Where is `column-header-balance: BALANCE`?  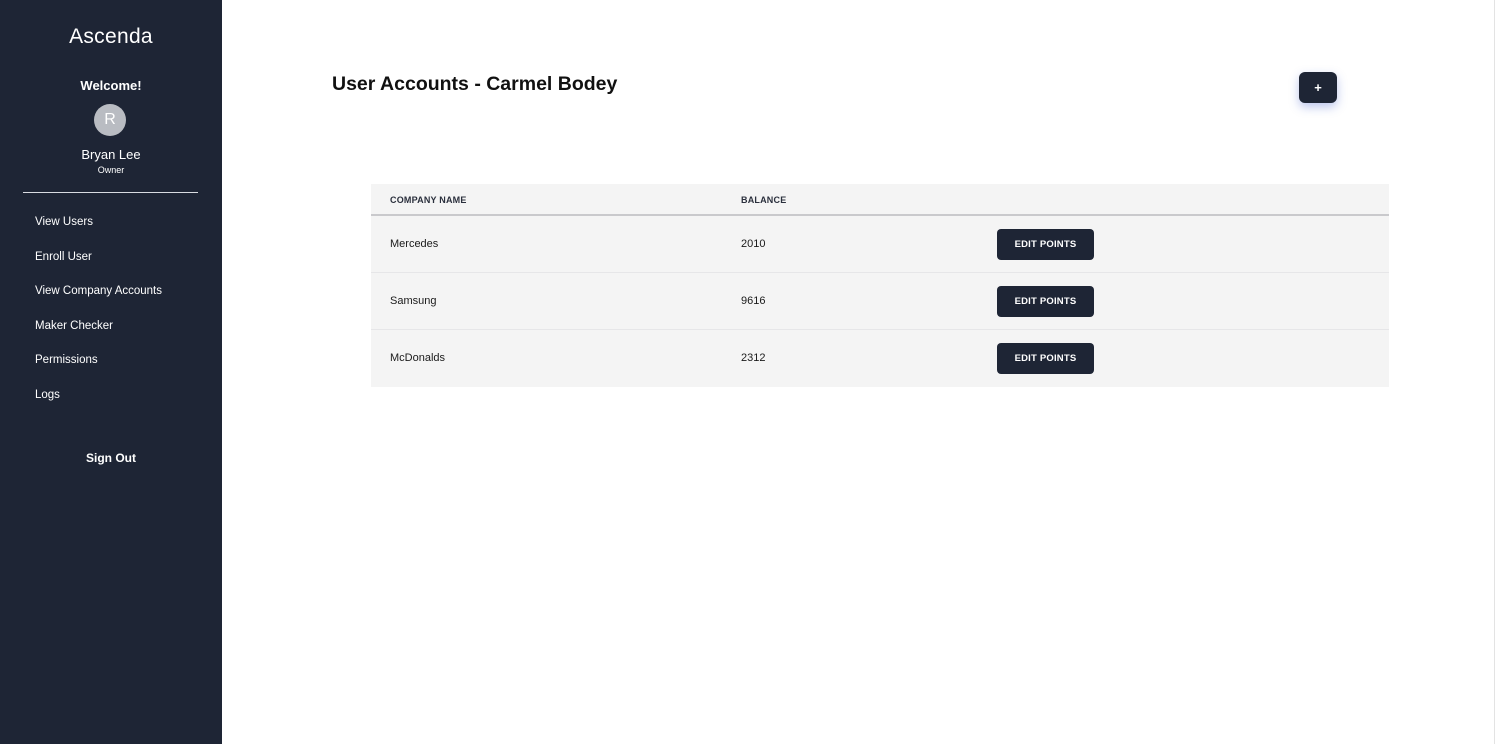
column-header-balance: BALANCE is located at coordinates (764, 200).